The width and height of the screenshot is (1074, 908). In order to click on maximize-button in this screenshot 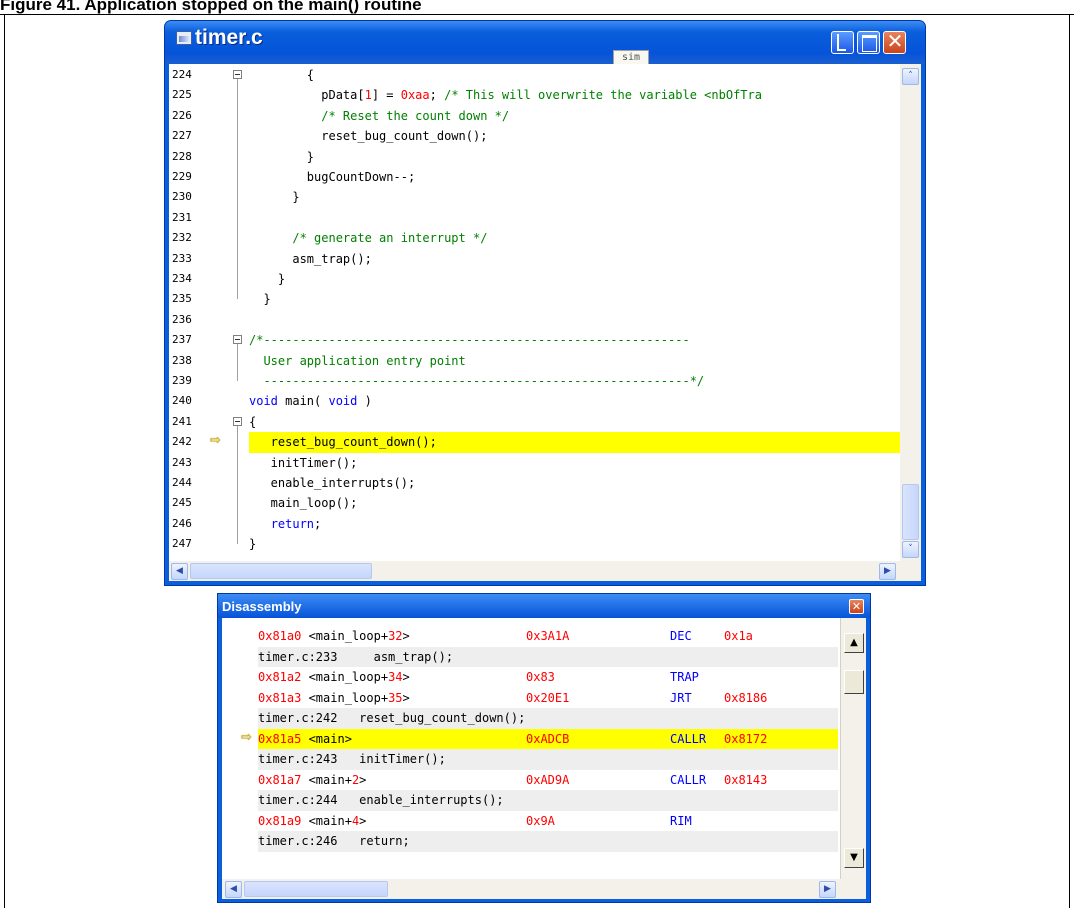, I will do `click(868, 42)`.